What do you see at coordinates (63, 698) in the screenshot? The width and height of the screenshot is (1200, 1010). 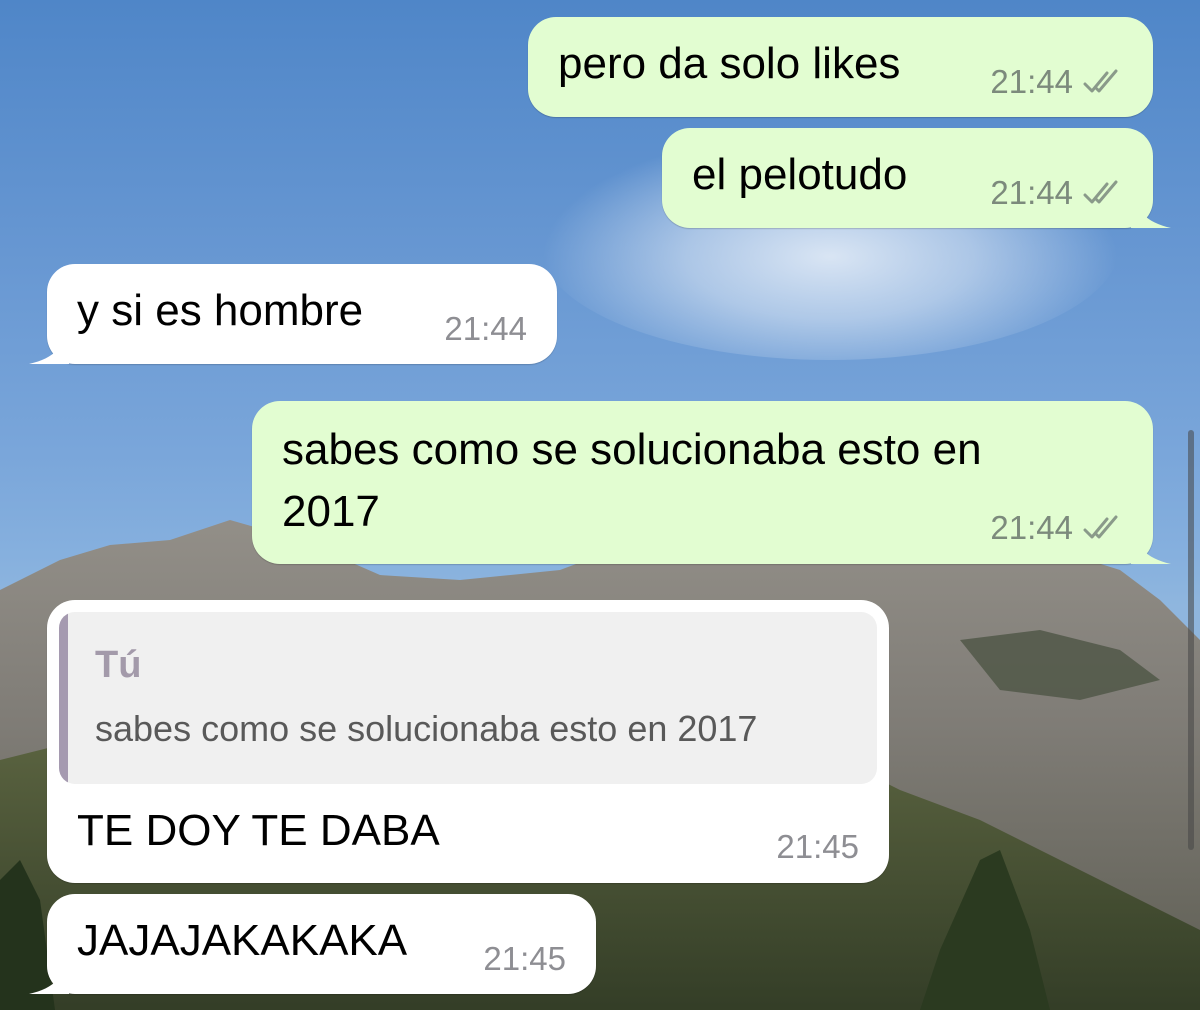 I see `quote-bar` at bounding box center [63, 698].